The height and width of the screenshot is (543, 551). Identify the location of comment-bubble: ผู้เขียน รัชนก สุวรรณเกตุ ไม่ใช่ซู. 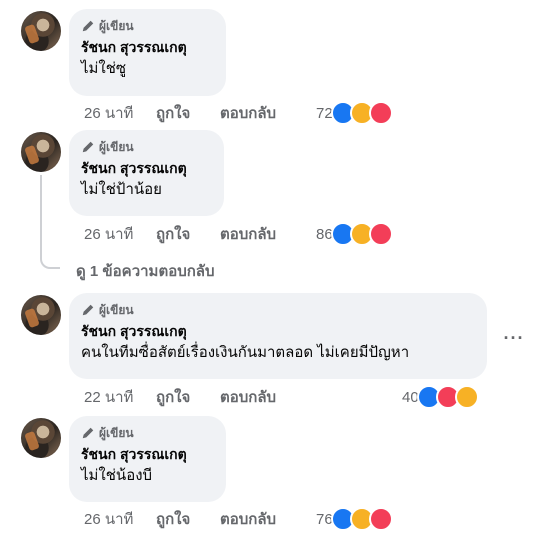
(147, 52).